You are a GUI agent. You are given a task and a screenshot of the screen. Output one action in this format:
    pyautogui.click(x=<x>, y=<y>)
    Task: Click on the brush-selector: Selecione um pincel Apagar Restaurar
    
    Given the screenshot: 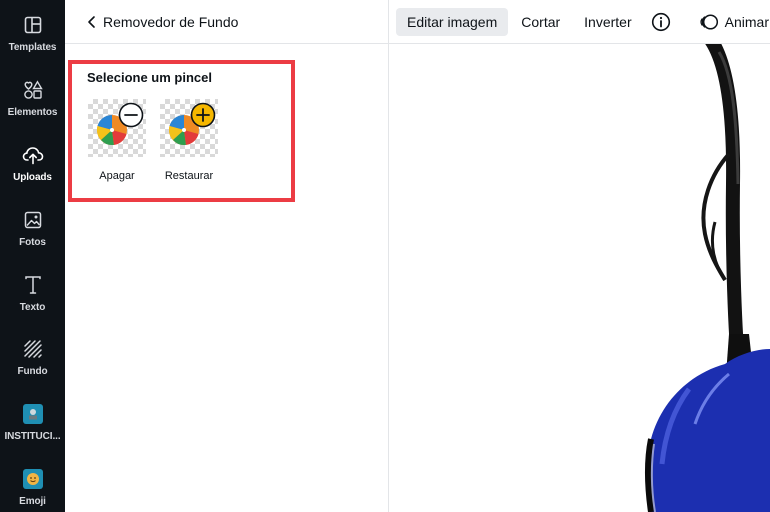 What is the action you would take?
    pyautogui.click(x=181, y=131)
    